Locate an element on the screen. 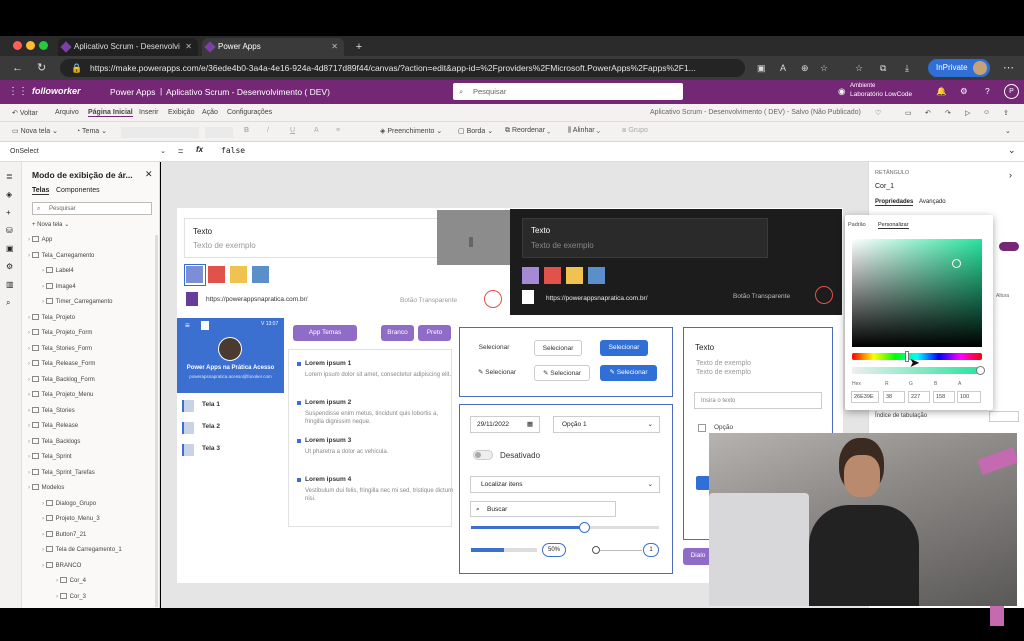 The width and height of the screenshot is (1024, 641). tree-item: › Tela de Carregamento_1 is located at coordinates (82, 549).